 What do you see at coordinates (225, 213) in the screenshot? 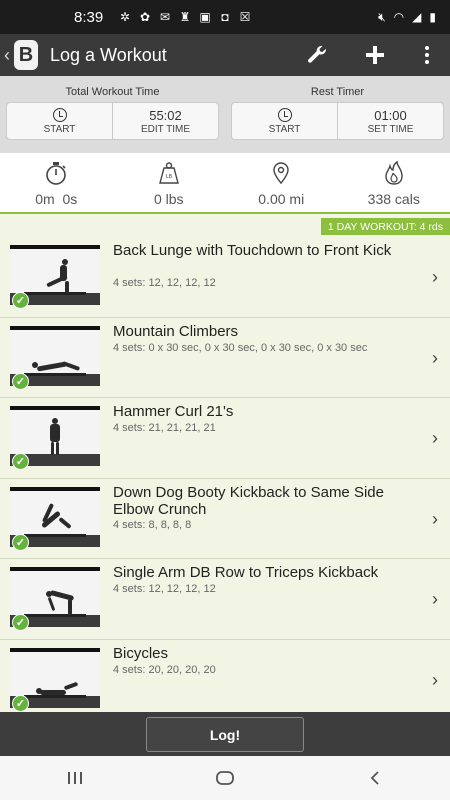
I see `divider` at bounding box center [225, 213].